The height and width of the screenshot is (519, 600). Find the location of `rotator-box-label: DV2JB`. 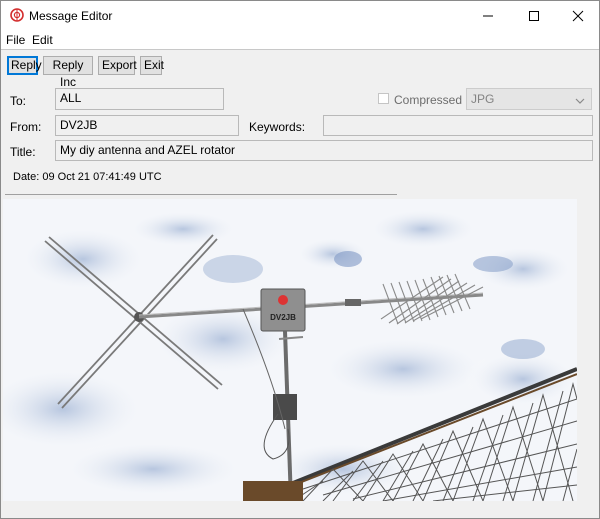

rotator-box-label: DV2JB is located at coordinates (283, 317).